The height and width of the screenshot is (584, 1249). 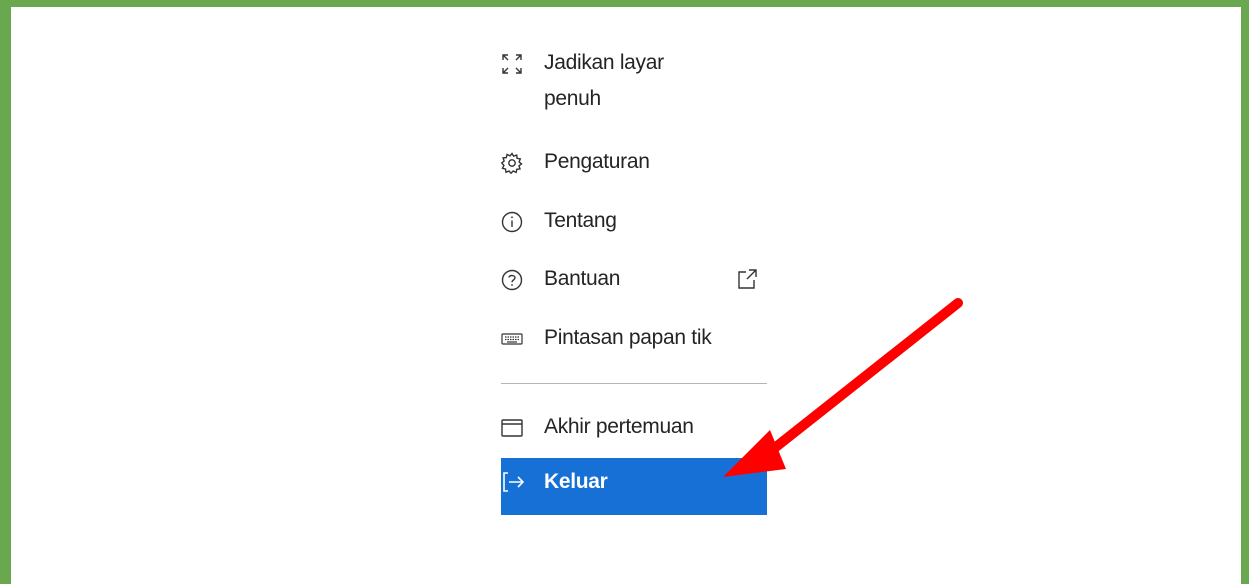 I want to click on menu-item-fullscreen: Jadikan layar penuh, so click(x=634, y=84).